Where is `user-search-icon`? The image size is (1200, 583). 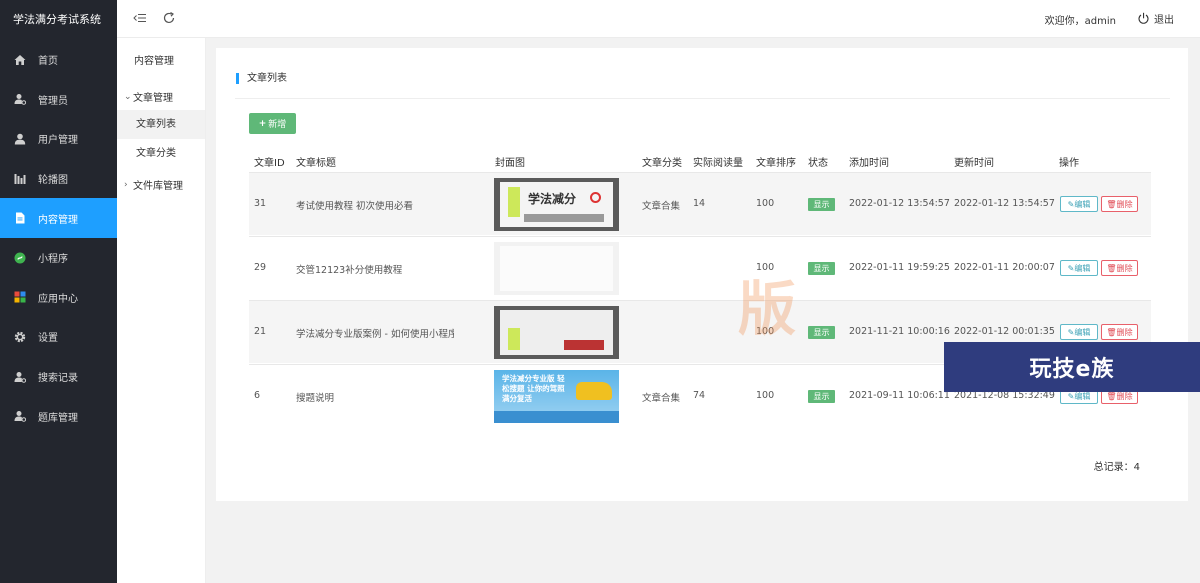 user-search-icon is located at coordinates (20, 377).